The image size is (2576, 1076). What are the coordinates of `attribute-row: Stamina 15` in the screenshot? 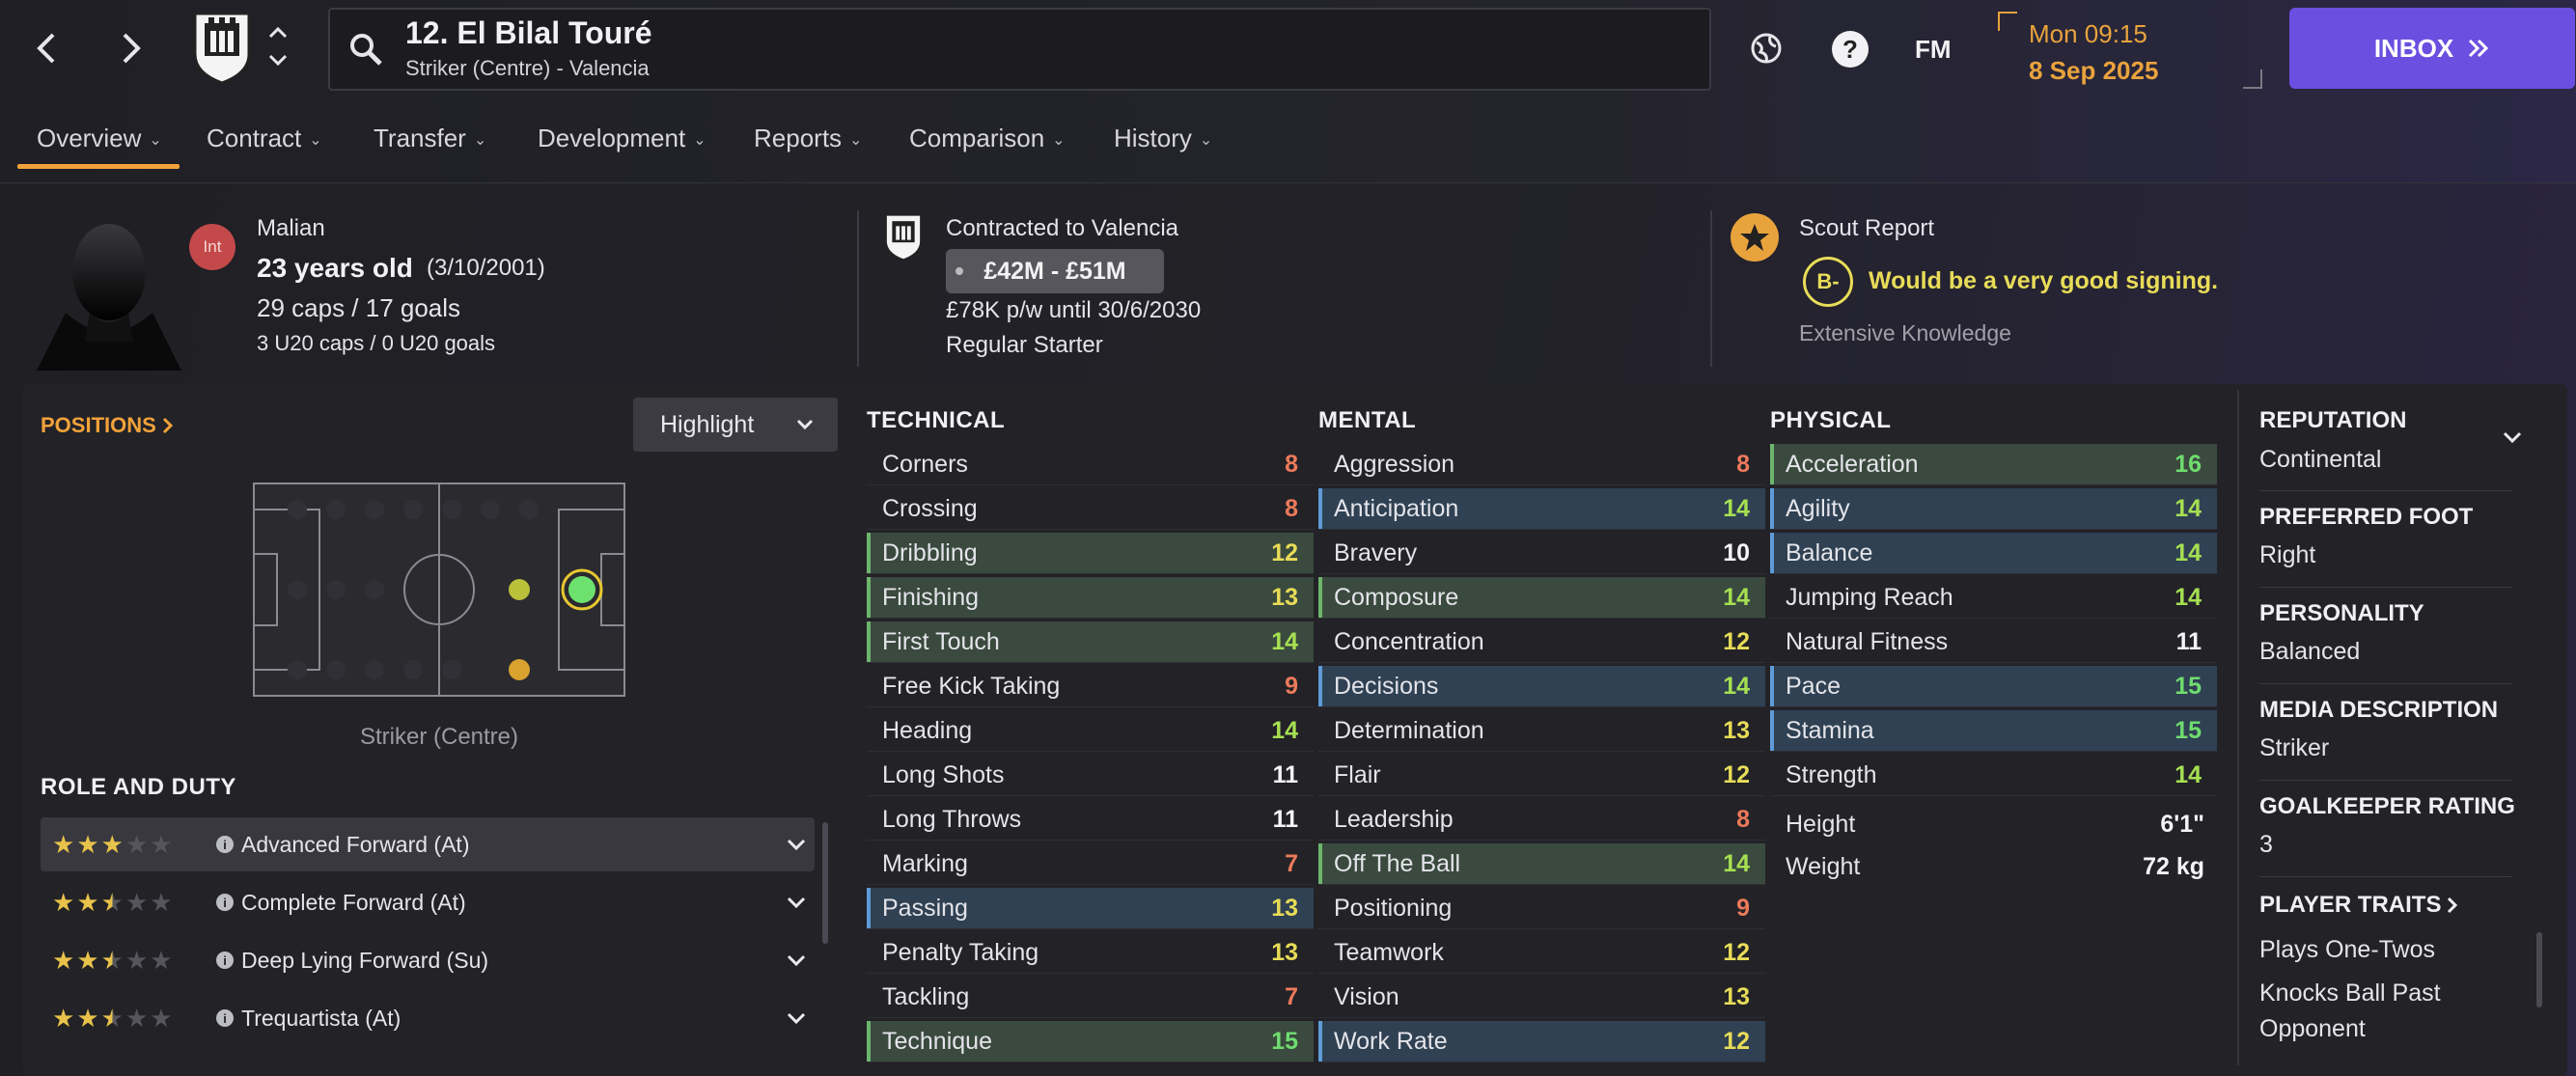 It's located at (1993, 731).